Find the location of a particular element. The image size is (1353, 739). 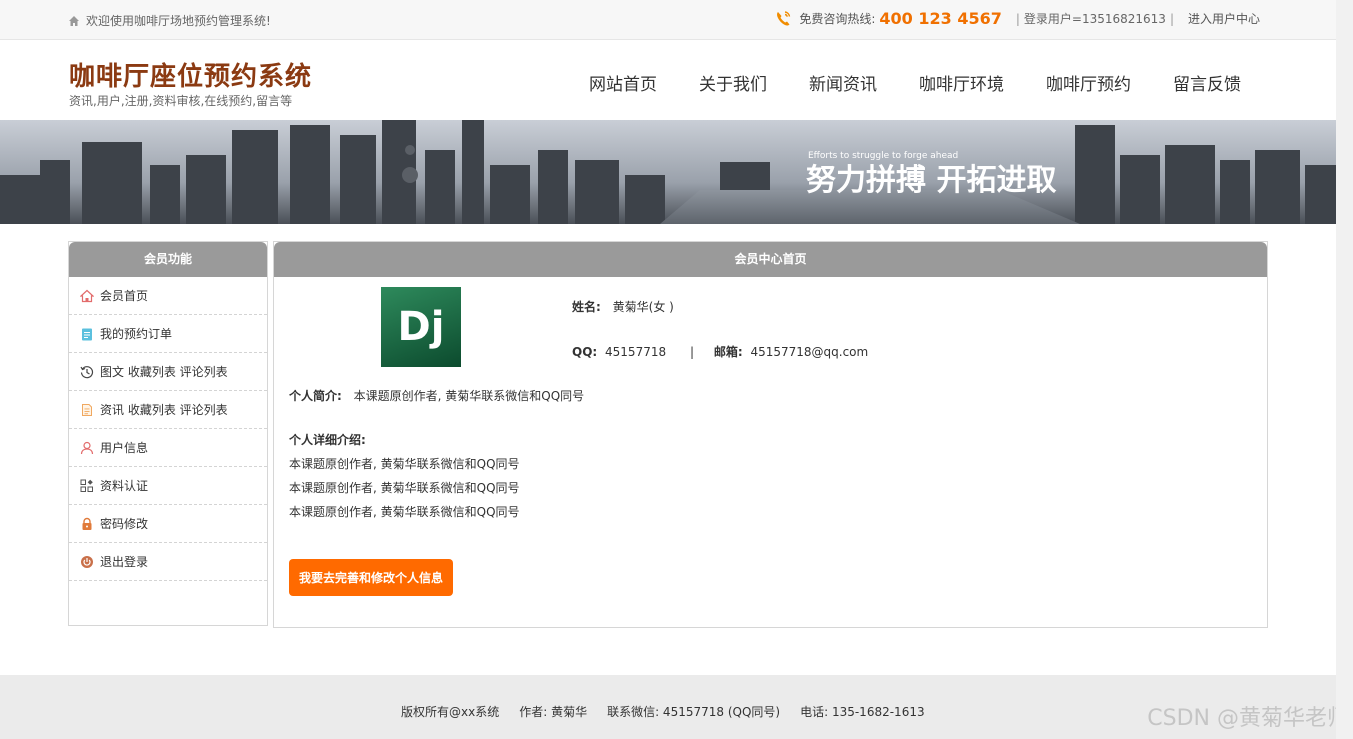

sidebar-item-member-home: 会员首页 is located at coordinates (168, 296).